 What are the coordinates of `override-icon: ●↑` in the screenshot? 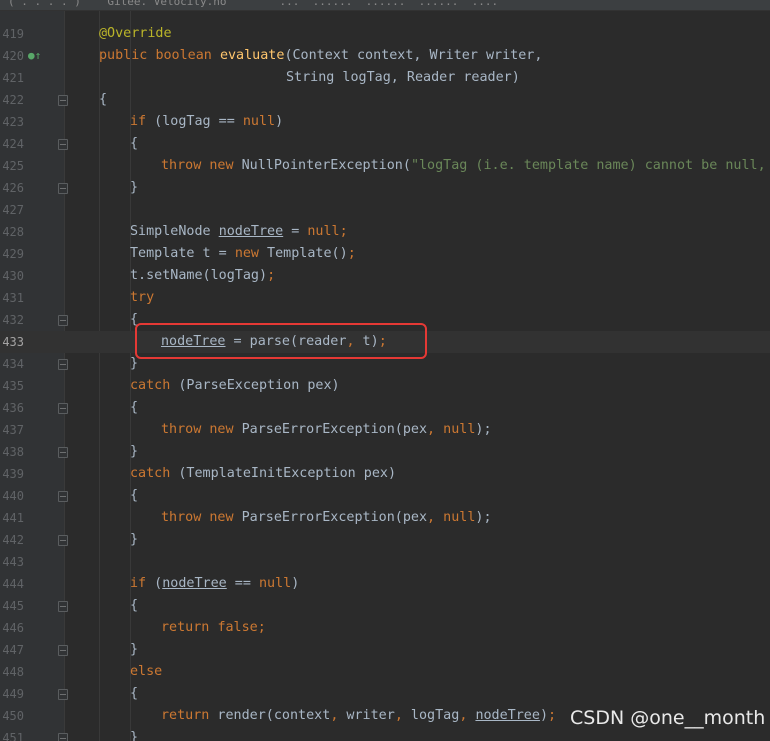 It's located at (34, 56).